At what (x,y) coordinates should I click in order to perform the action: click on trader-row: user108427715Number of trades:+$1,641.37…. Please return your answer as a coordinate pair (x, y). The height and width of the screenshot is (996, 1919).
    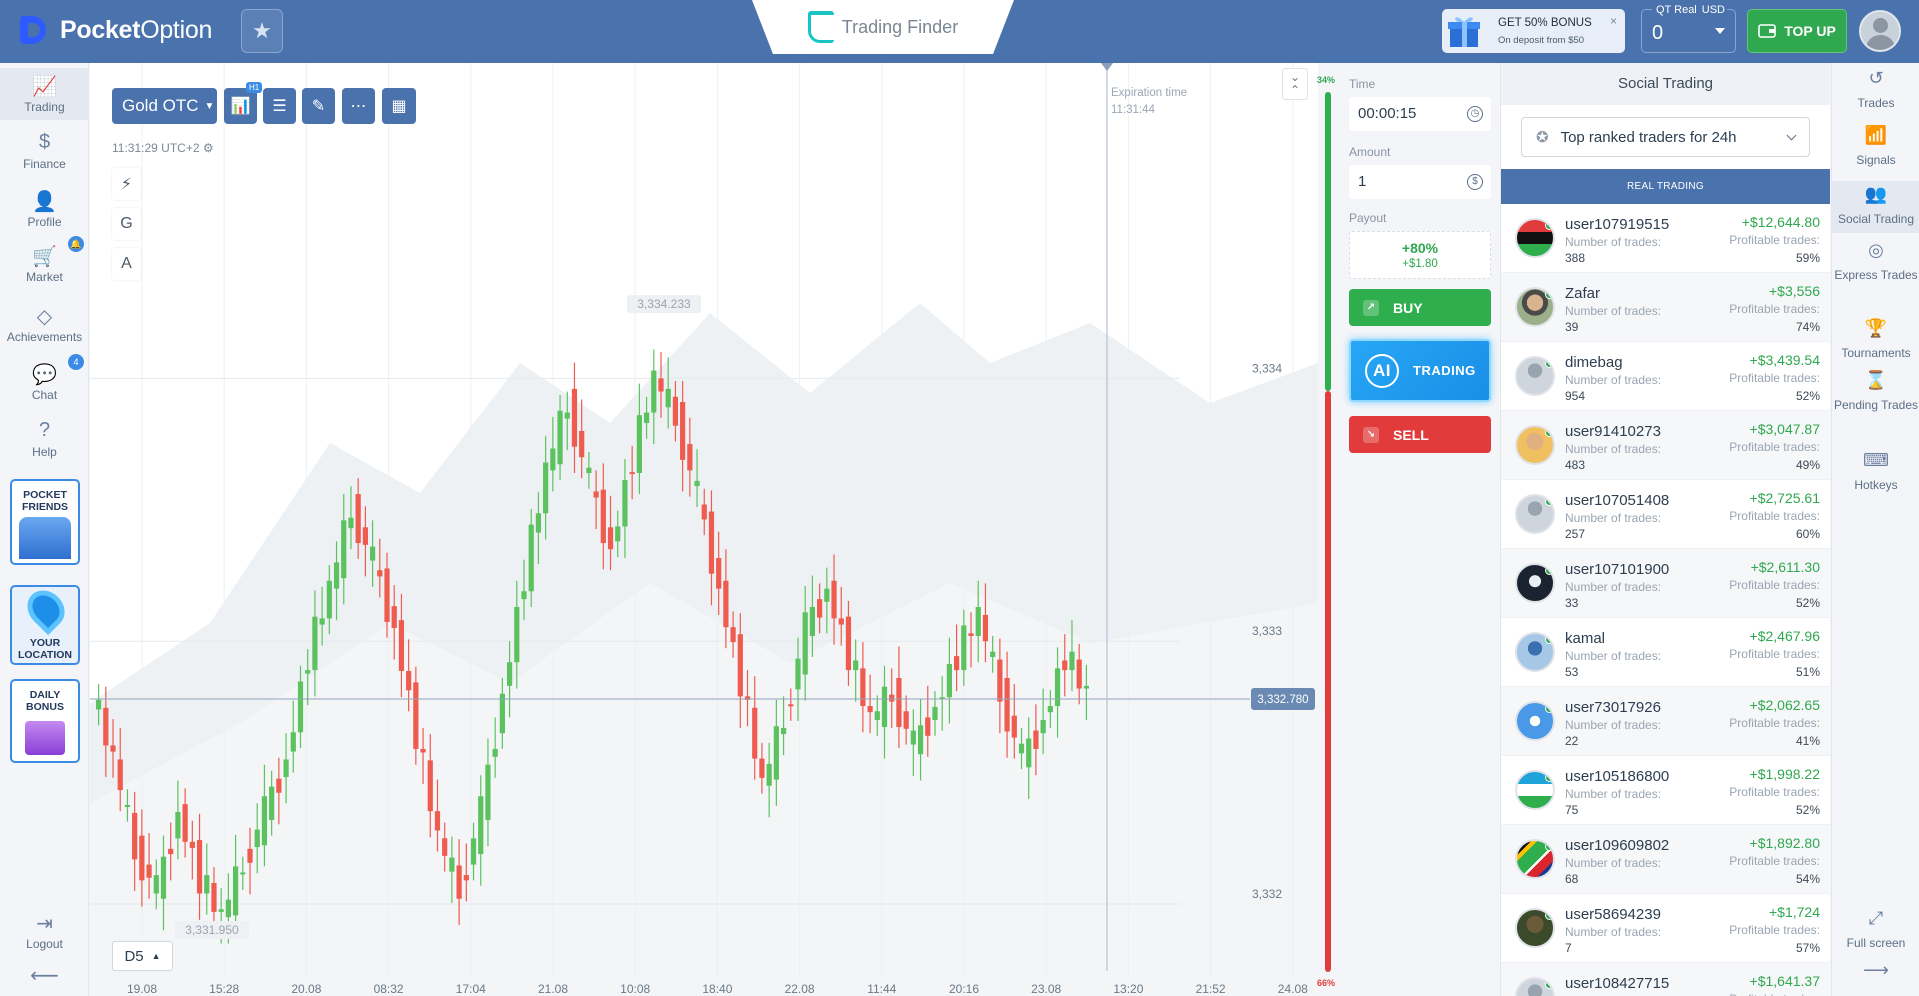
    Looking at the image, I should click on (1665, 979).